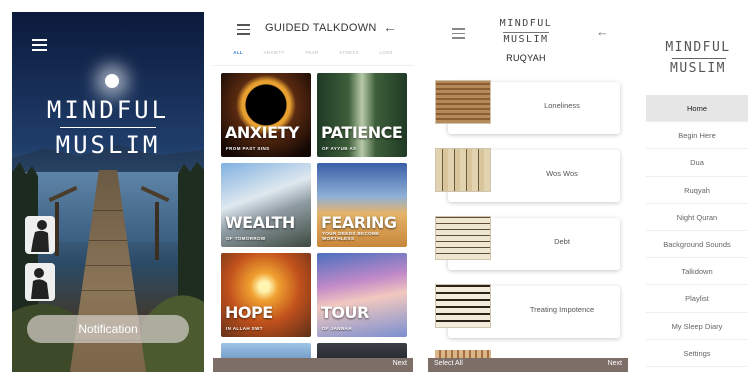 The image size is (748, 372). What do you see at coordinates (313, 365) in the screenshot?
I see `bottom-bar: Next` at bounding box center [313, 365].